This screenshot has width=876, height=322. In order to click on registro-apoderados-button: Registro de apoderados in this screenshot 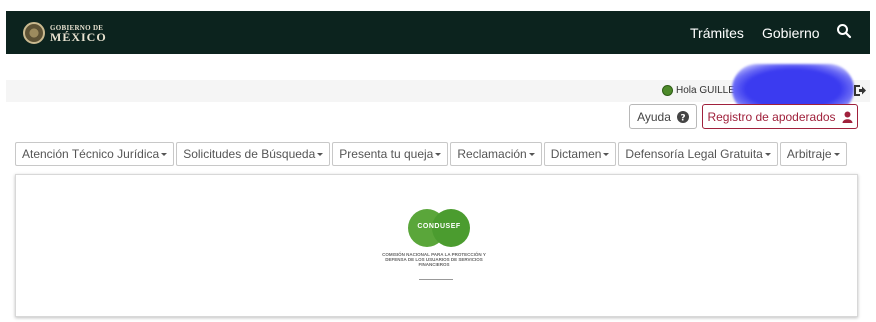, I will do `click(780, 116)`.